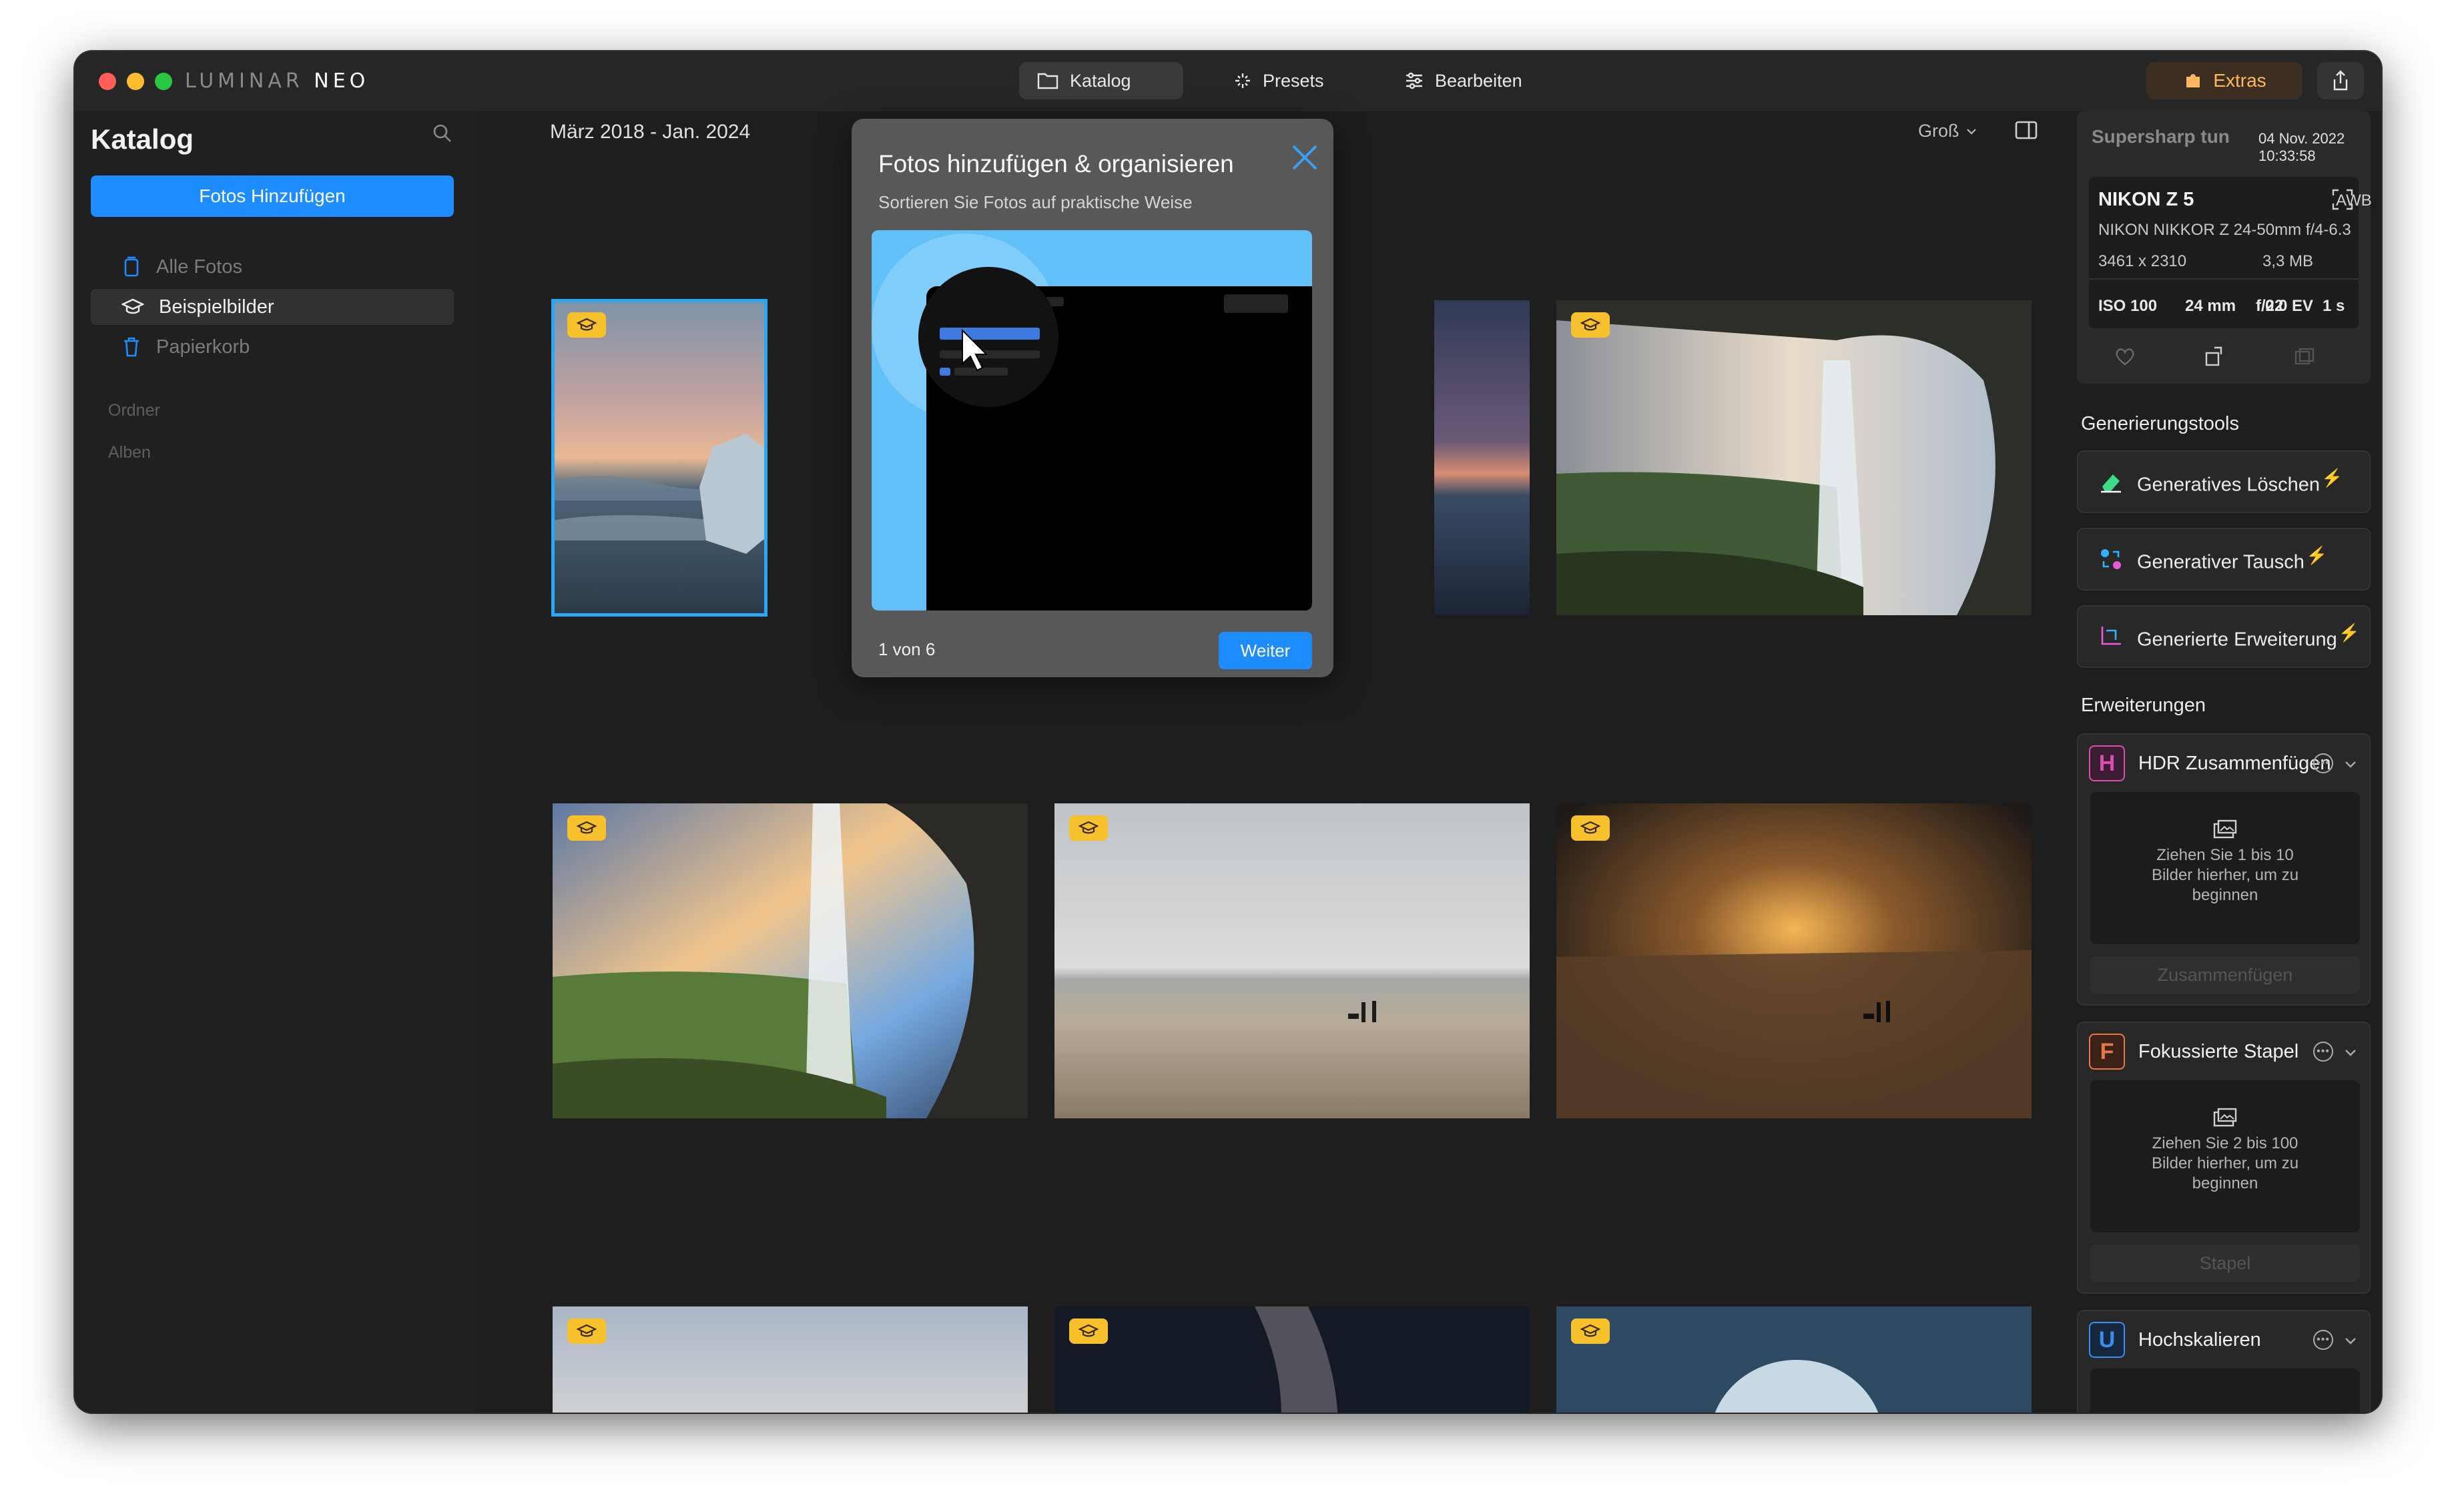 The image size is (2456, 1512). Describe the element at coordinates (1101, 80) in the screenshot. I see `tab-katalog: Katalog` at that location.